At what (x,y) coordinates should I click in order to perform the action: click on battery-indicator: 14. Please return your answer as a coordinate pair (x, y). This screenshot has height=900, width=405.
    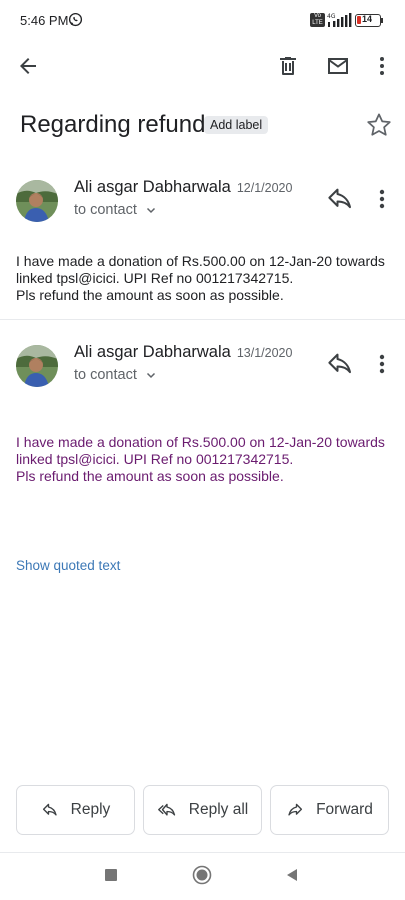
    Looking at the image, I should click on (368, 20).